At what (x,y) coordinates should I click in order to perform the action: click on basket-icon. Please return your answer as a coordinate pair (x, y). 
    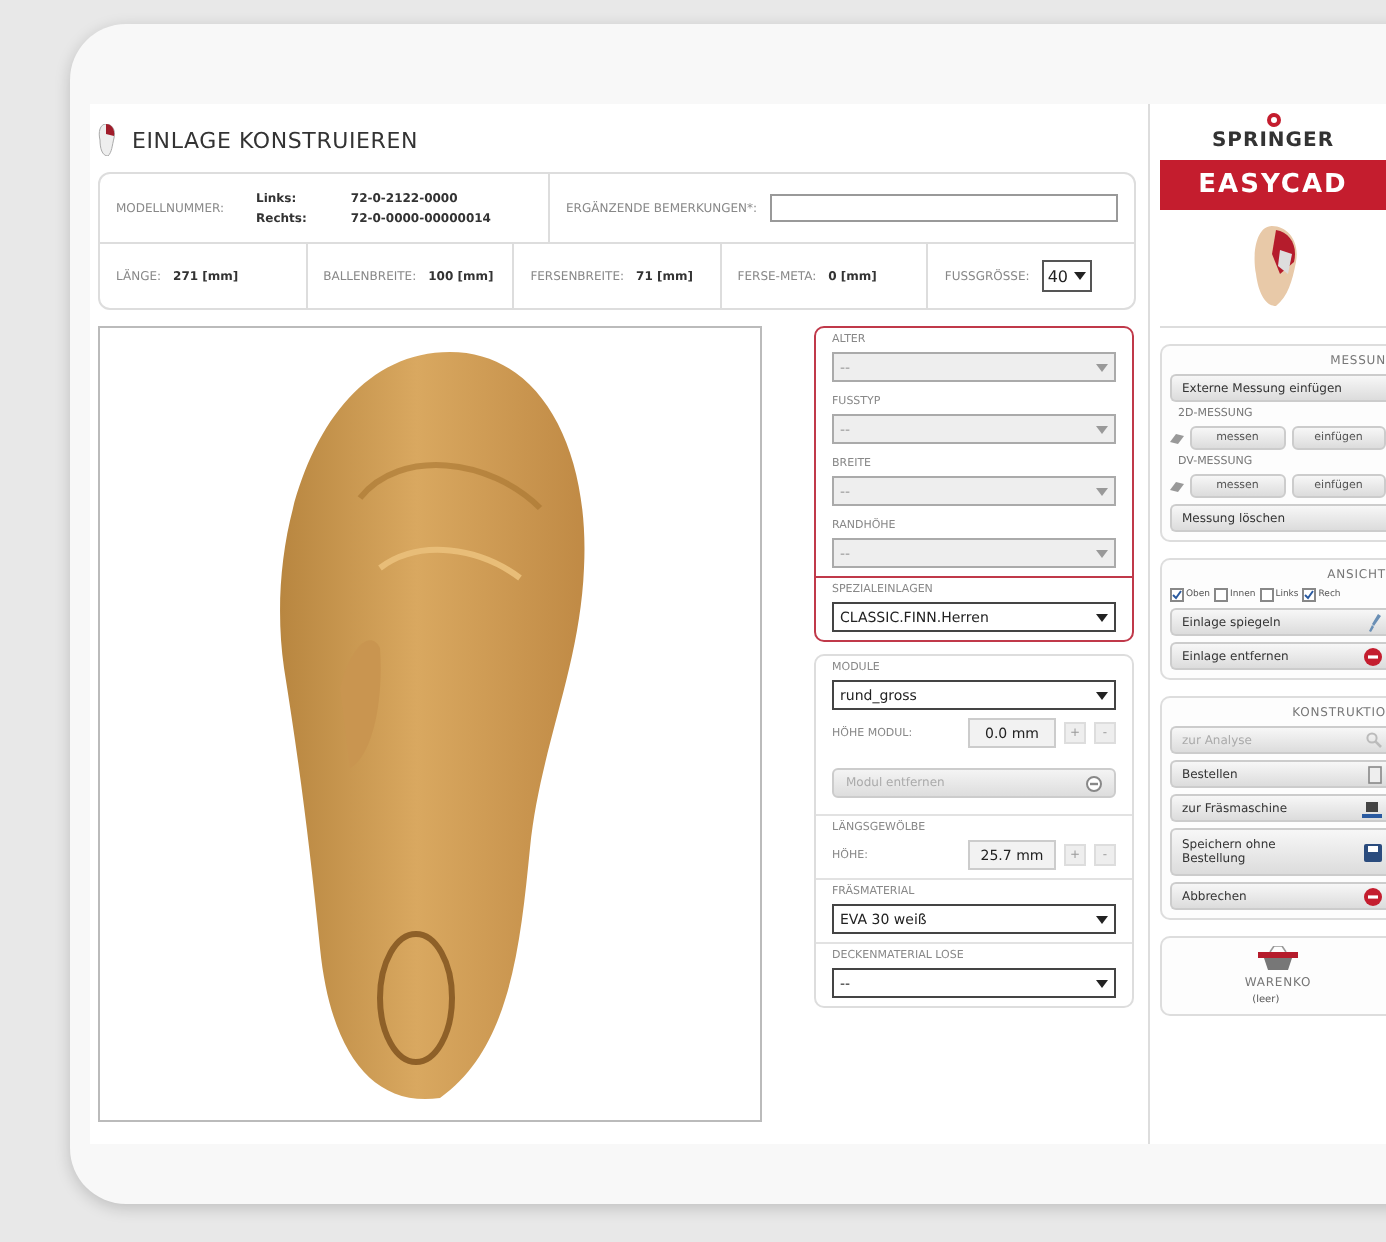
    Looking at the image, I should click on (1278, 958).